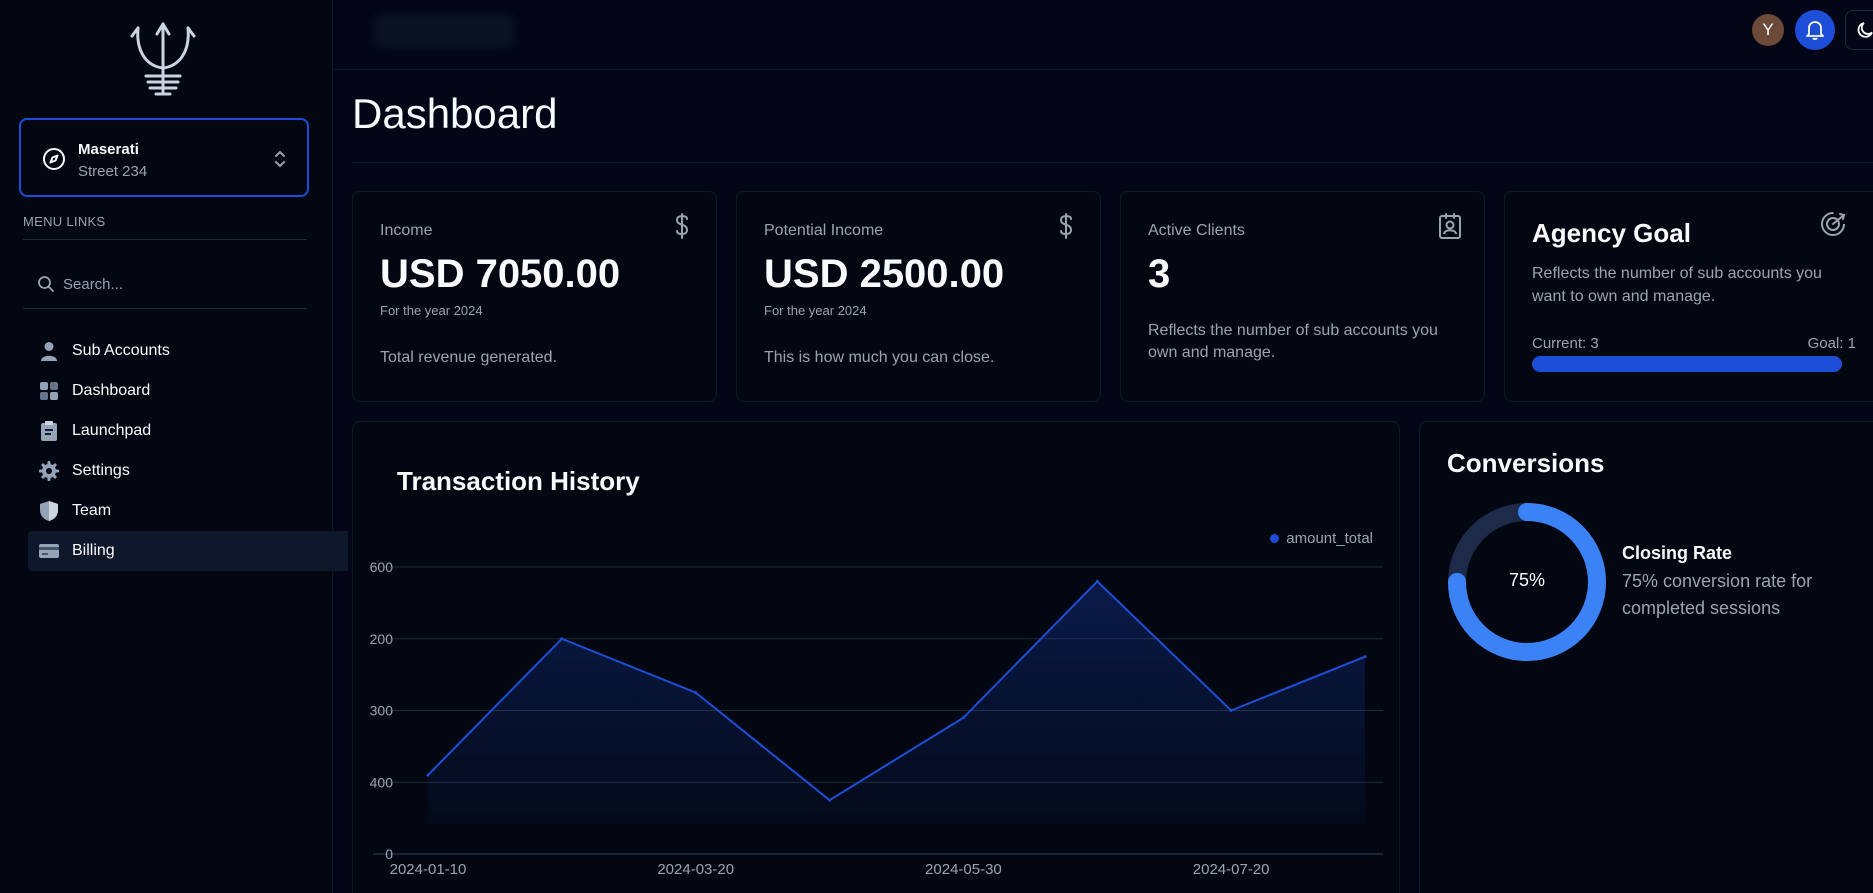  What do you see at coordinates (92, 510) in the screenshot?
I see `sidebar-item-label: Team` at bounding box center [92, 510].